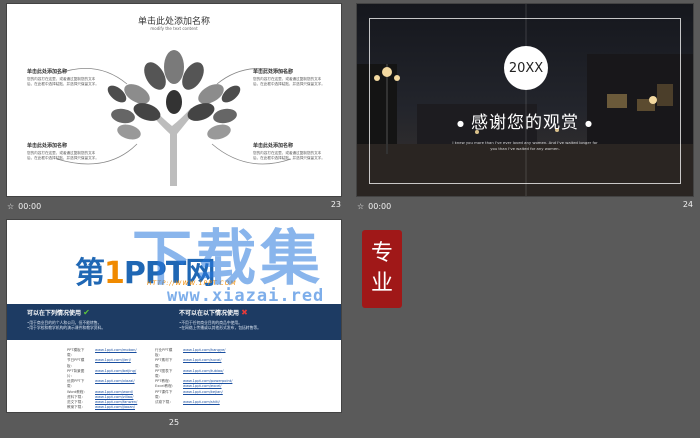 Image resolution: width=700 pixels, height=438 pixels. What do you see at coordinates (525, 206) in the screenshot?
I see `slide-footer-24: ☆ 00:00 24` at bounding box center [525, 206].